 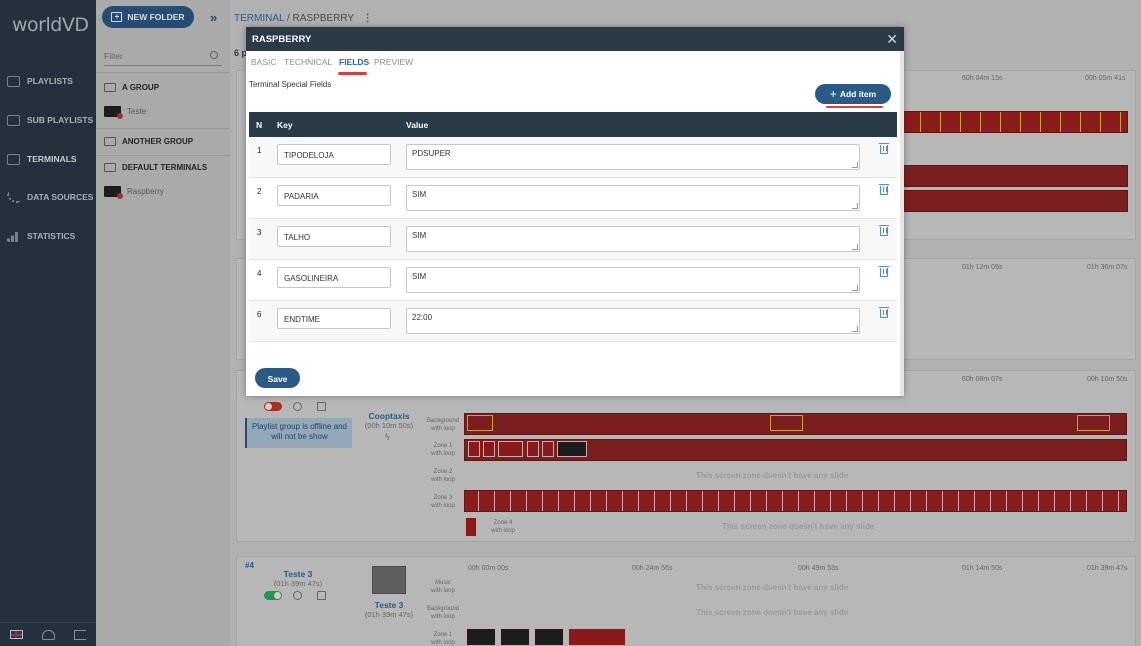 I want to click on table-row: 6 ENDTIME 22:00, so click(x=573, y=321).